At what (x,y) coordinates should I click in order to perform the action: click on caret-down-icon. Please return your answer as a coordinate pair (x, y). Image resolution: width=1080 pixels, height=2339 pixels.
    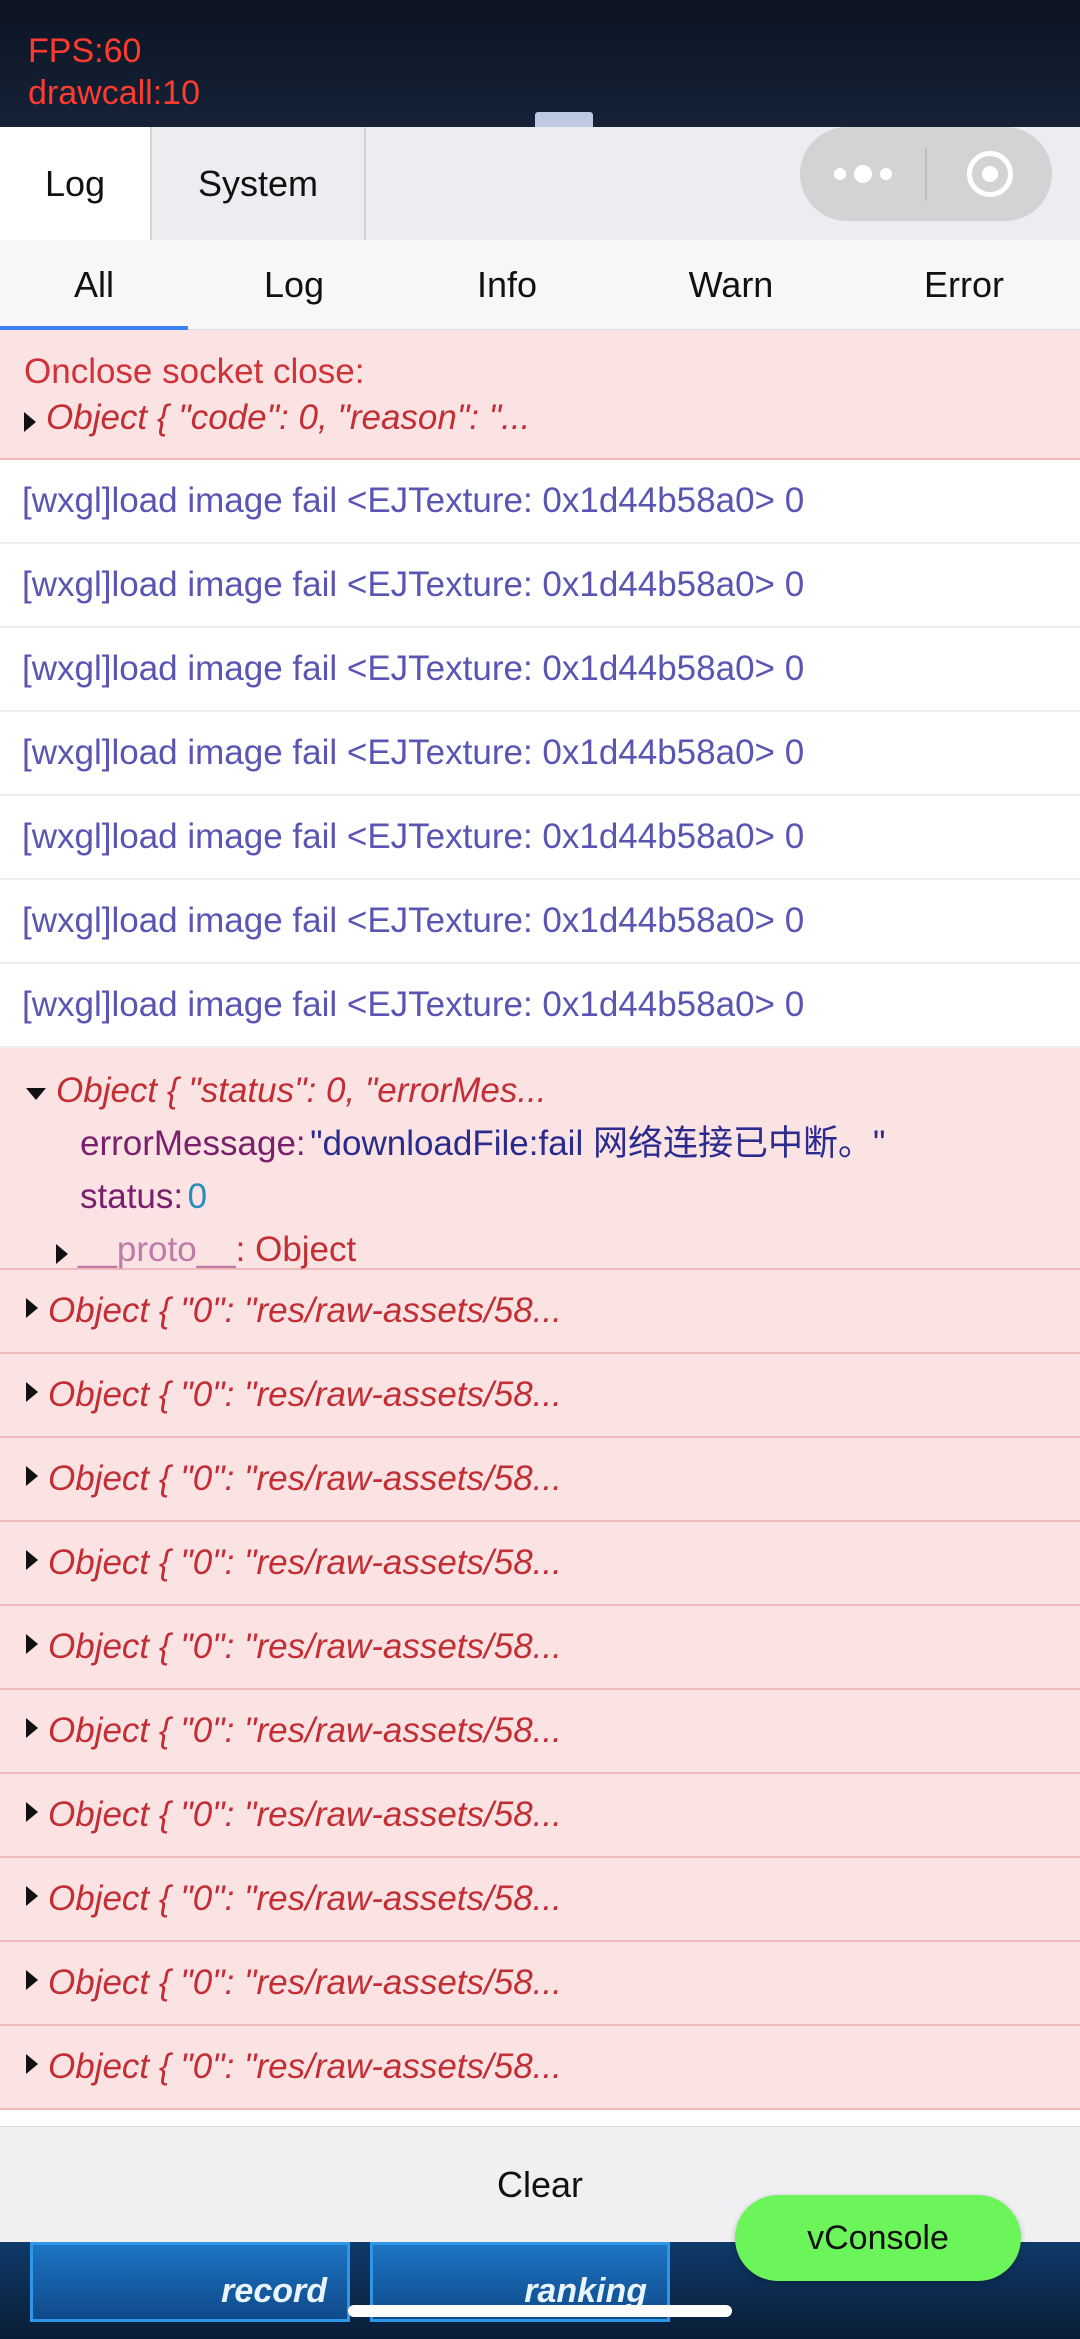
    Looking at the image, I should click on (36, 1093).